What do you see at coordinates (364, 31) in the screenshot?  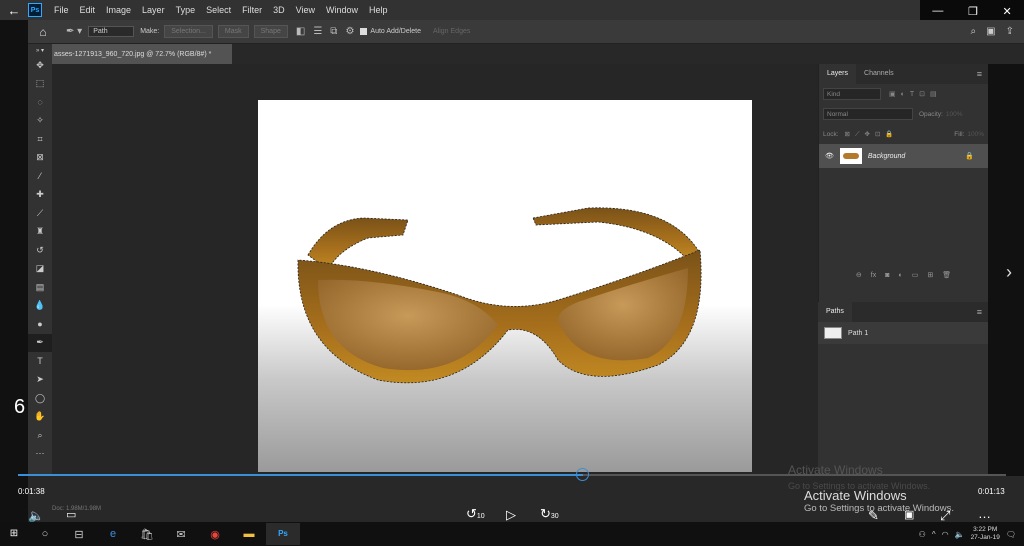 I see `auto-add-delete-checkbox` at bounding box center [364, 31].